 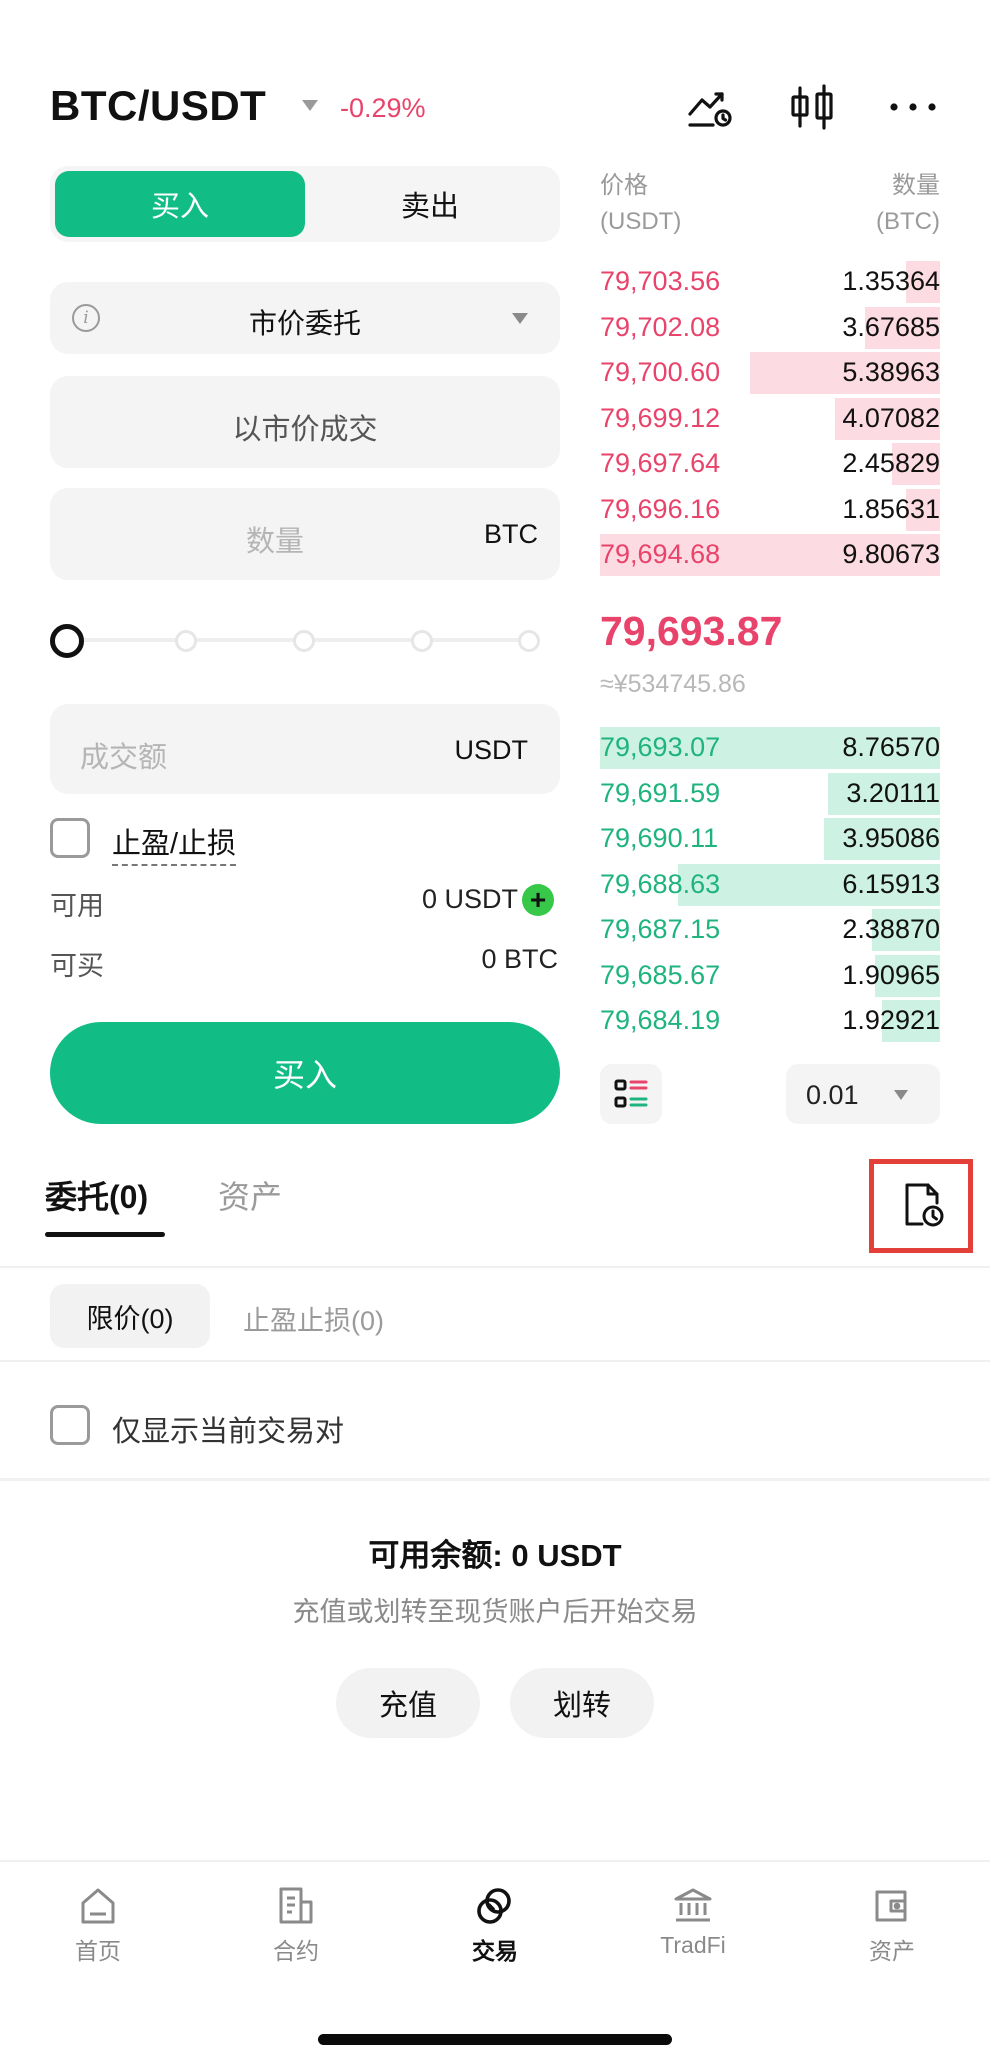 I want to click on can-buy-label: 可买, so click(x=77, y=966).